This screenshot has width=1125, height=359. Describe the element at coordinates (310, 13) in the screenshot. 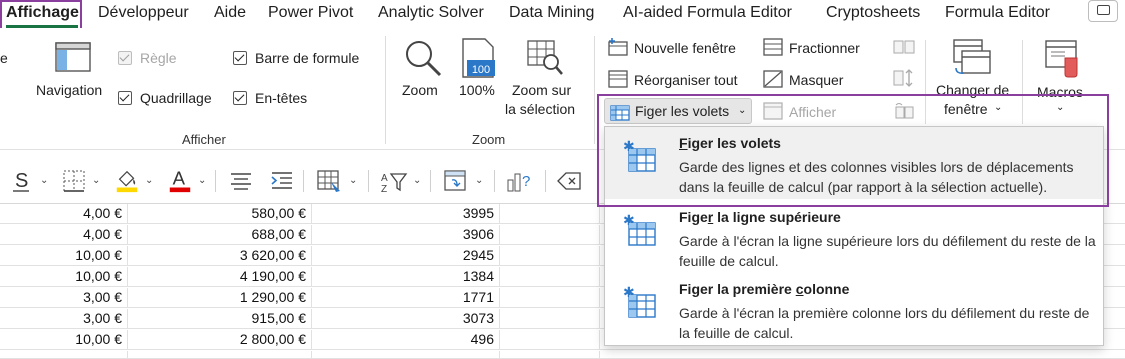

I see `tab-power-pivot: Power Pivot` at that location.